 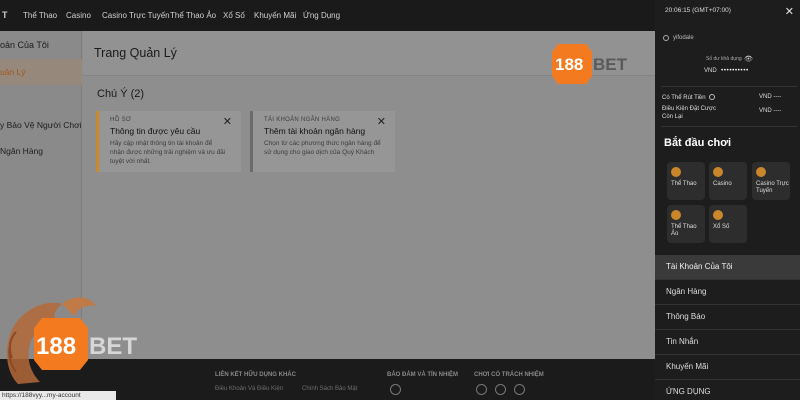 I want to click on menu-item-promotions: Khuyến Mãi, so click(x=727, y=367).